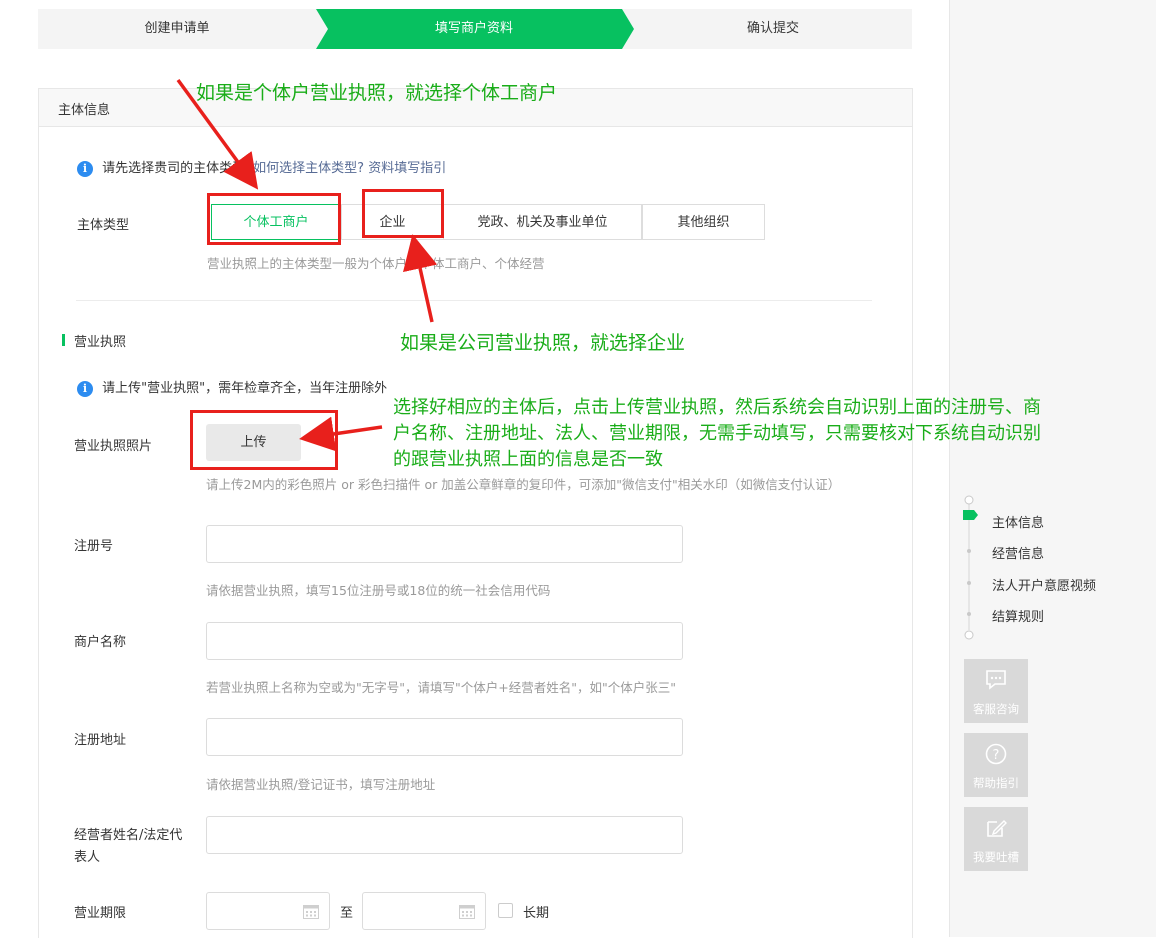 This screenshot has width=1156, height=938. What do you see at coordinates (1018, 521) in the screenshot?
I see `side-nav-subject-info: 主体信息` at bounding box center [1018, 521].